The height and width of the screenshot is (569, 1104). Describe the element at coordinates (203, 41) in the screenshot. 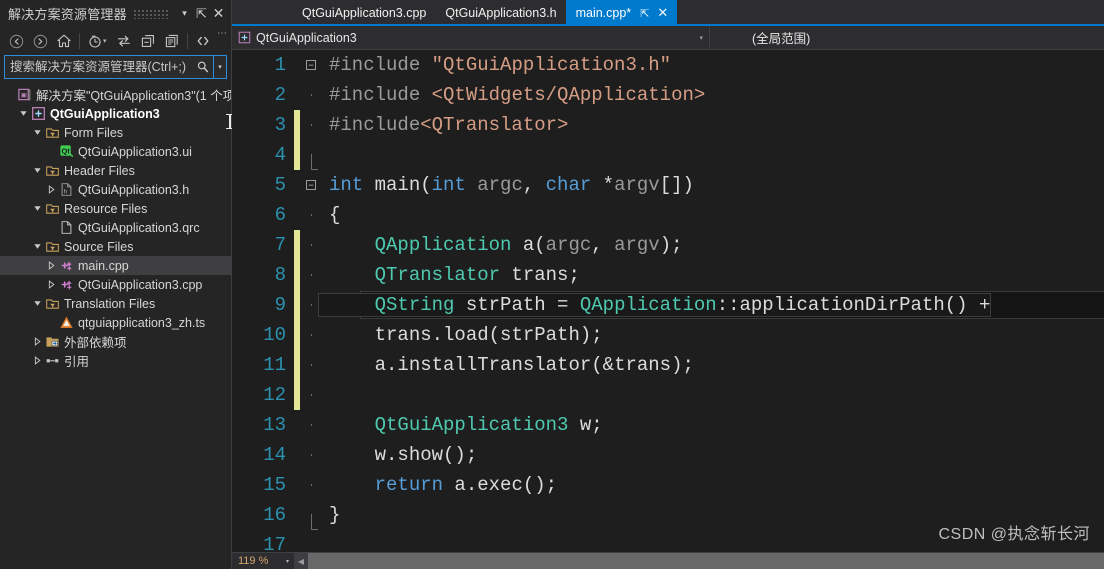

I see `show-all-files-icon` at that location.